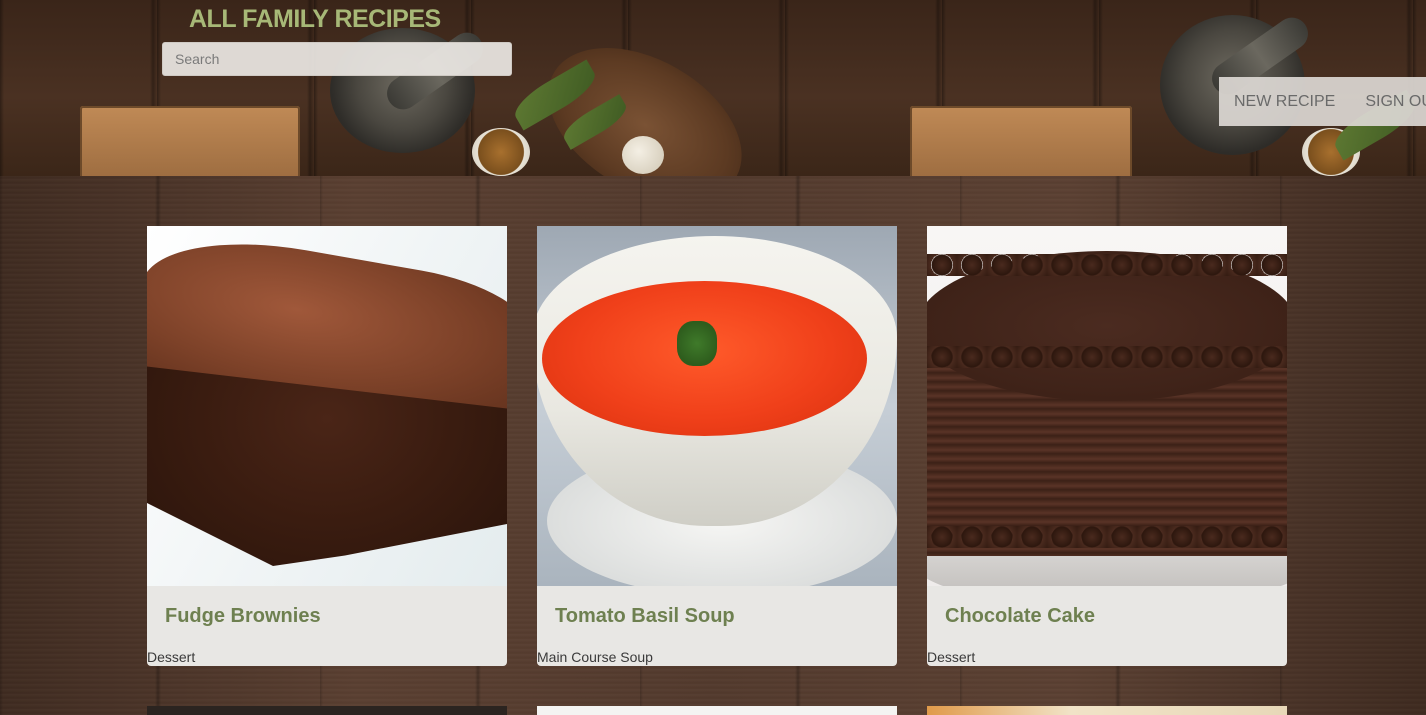  I want to click on site-title: ALL FAMILY RECIPES, so click(315, 19).